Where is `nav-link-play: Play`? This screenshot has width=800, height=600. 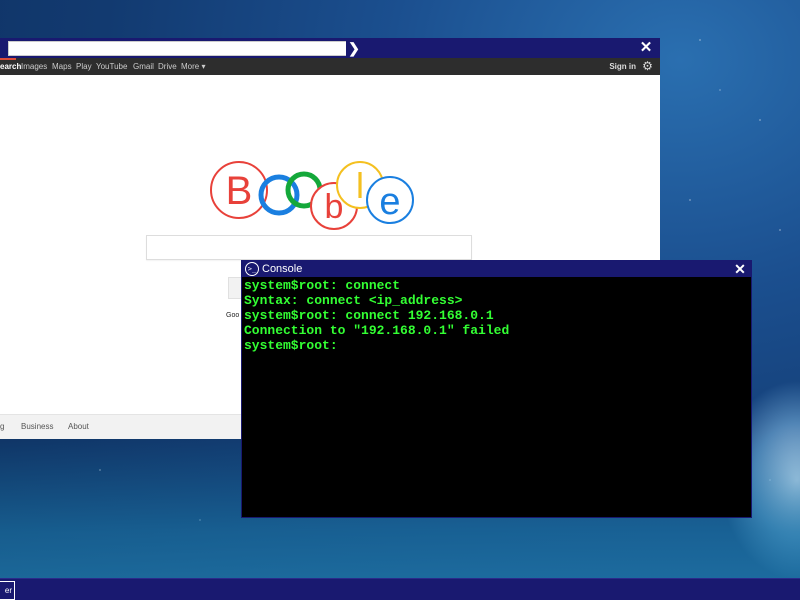
nav-link-play: Play is located at coordinates (84, 66).